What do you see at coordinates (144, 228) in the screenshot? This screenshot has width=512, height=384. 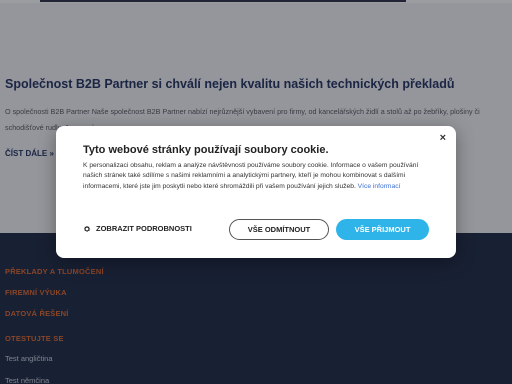 I see `show-details-label: ZOBRAZIT PODROBNOSTI` at bounding box center [144, 228].